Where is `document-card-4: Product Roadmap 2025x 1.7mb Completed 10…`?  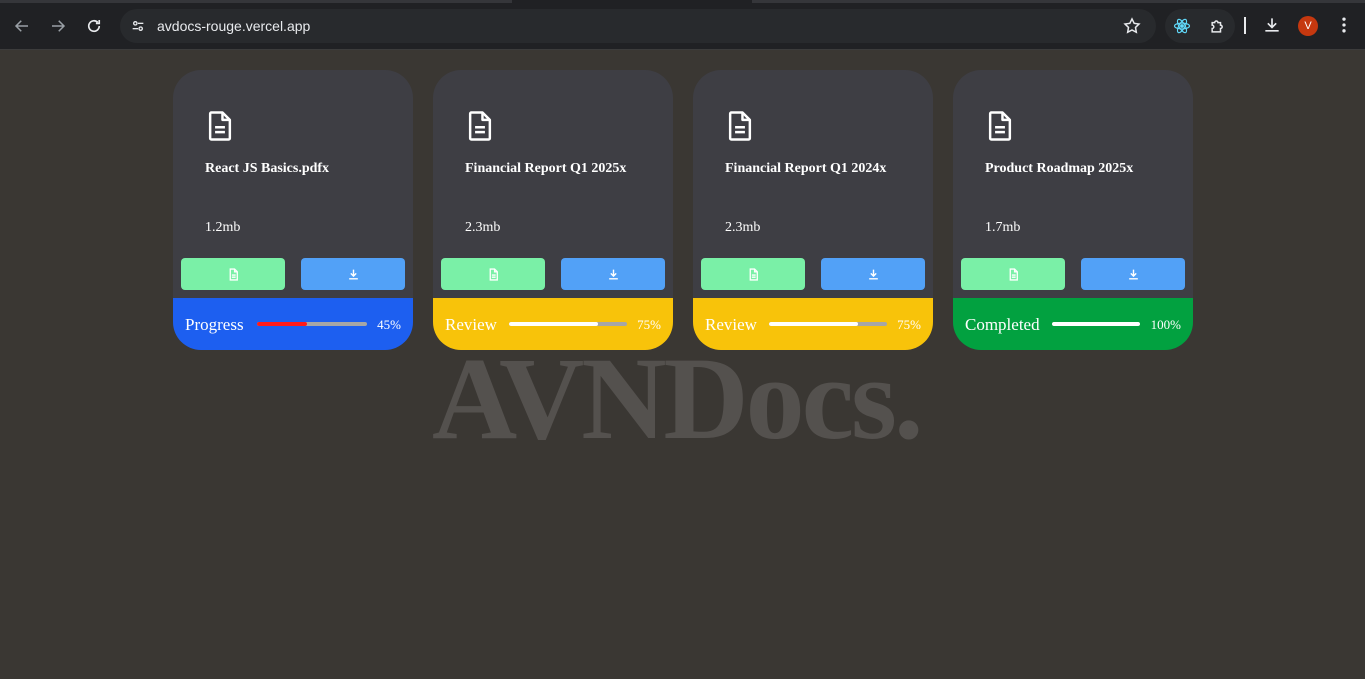
document-card-4: Product Roadmap 2025x 1.7mb Completed 10… is located at coordinates (1073, 210).